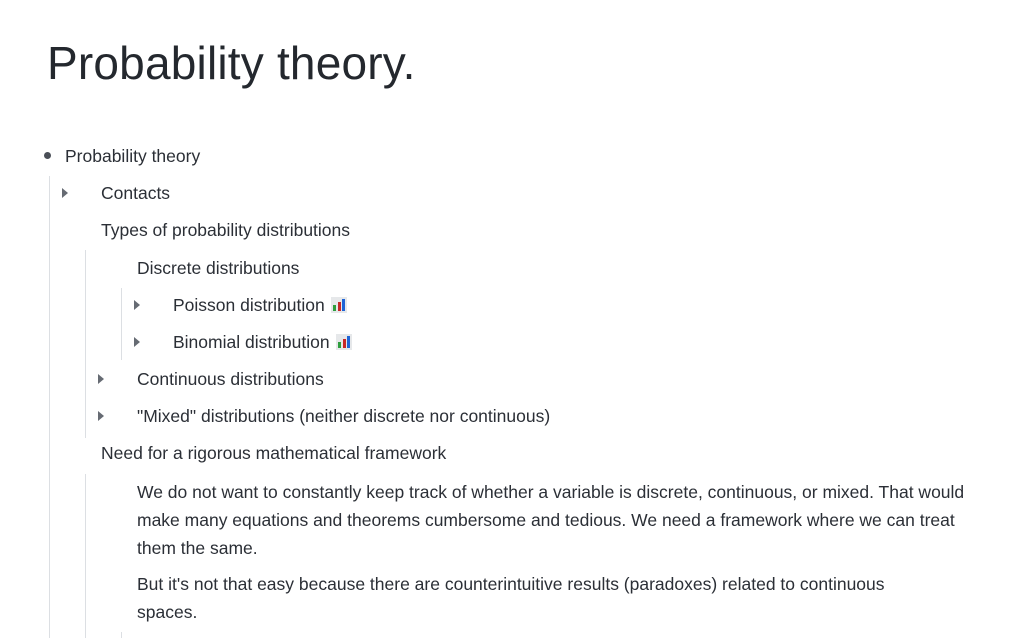  Describe the element at coordinates (249, 305) in the screenshot. I see `block-poisson-label: Poisson distribution` at that location.